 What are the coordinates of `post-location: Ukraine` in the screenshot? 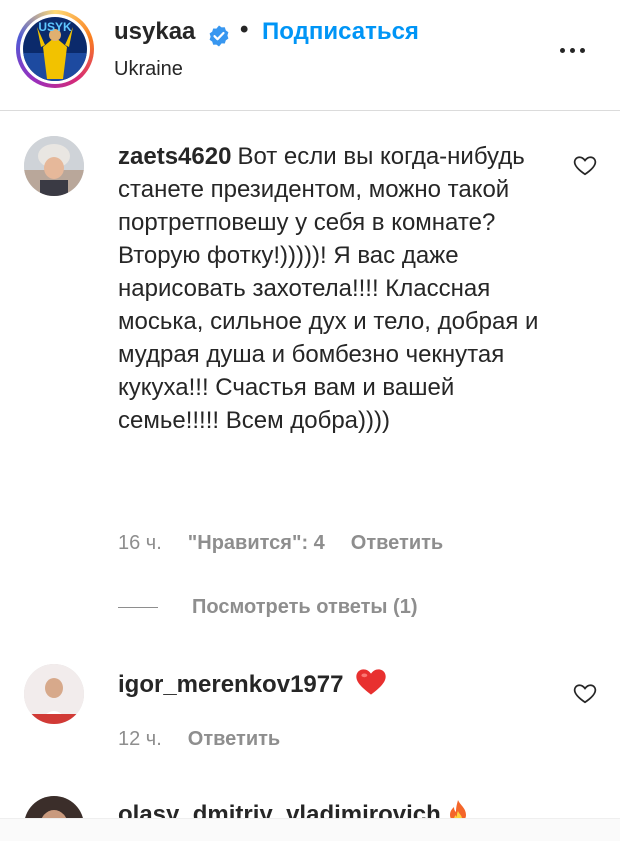 It's located at (148, 69).